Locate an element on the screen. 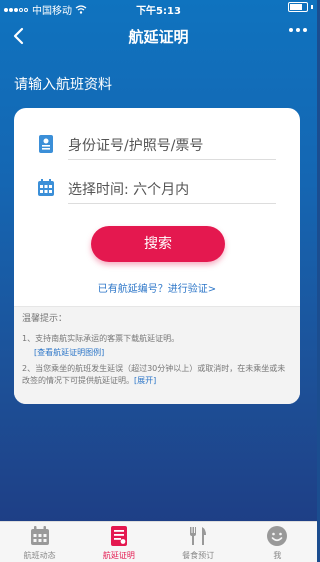  page-title: 航延证明 is located at coordinates (158, 37).